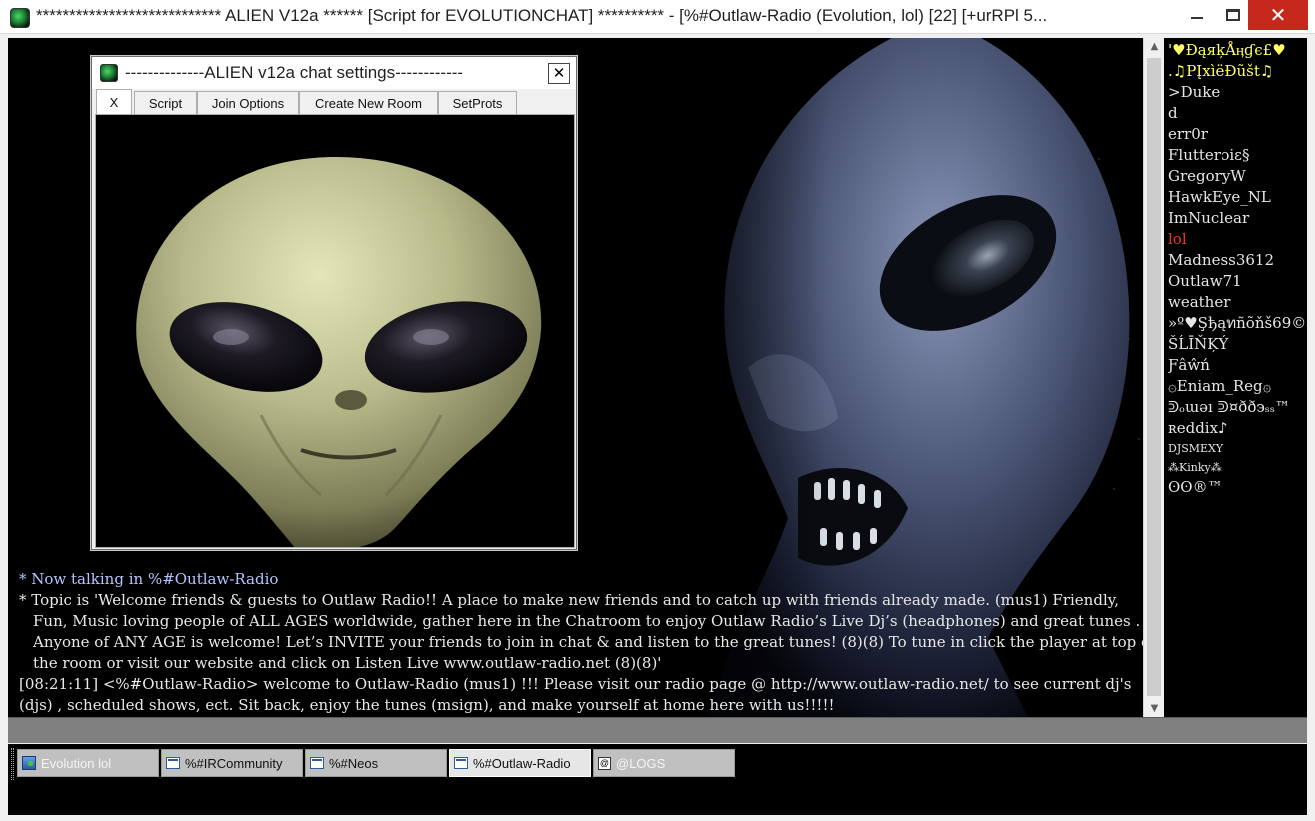 This screenshot has width=1315, height=821. What do you see at coordinates (109, 73) in the screenshot?
I see `alien-dialog-icon` at bounding box center [109, 73].